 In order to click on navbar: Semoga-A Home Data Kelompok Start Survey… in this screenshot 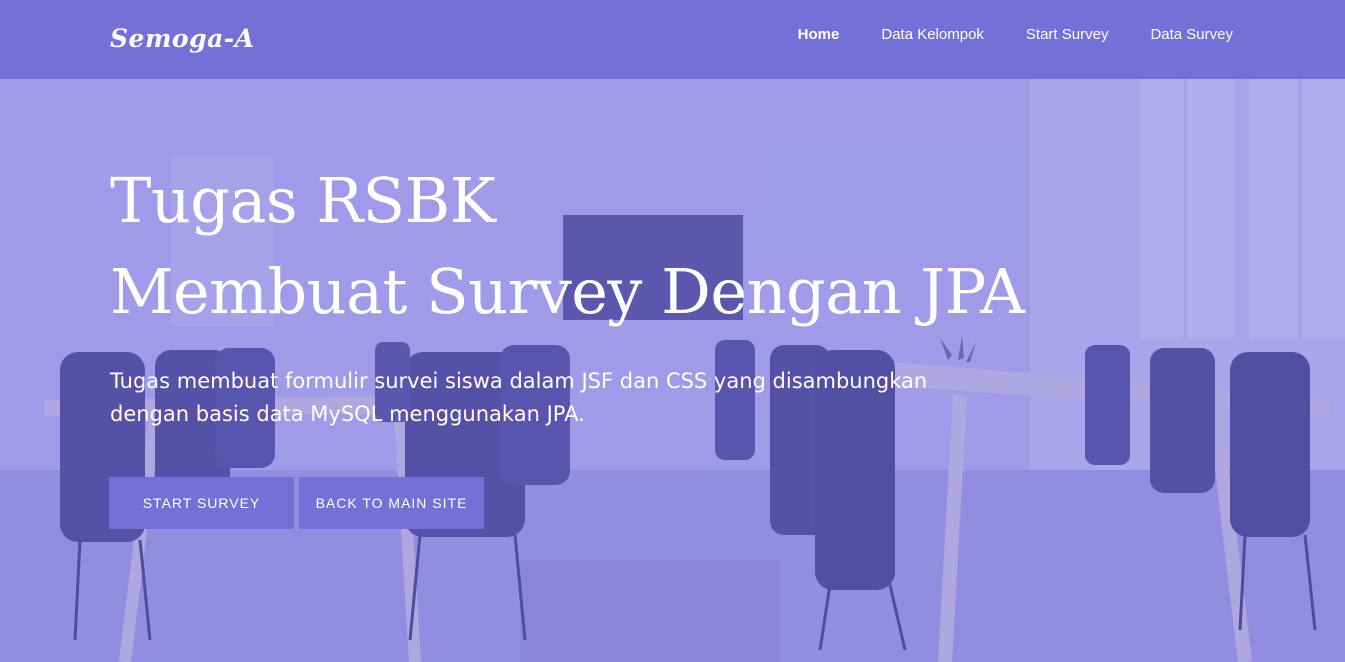, I will do `click(672, 39)`.